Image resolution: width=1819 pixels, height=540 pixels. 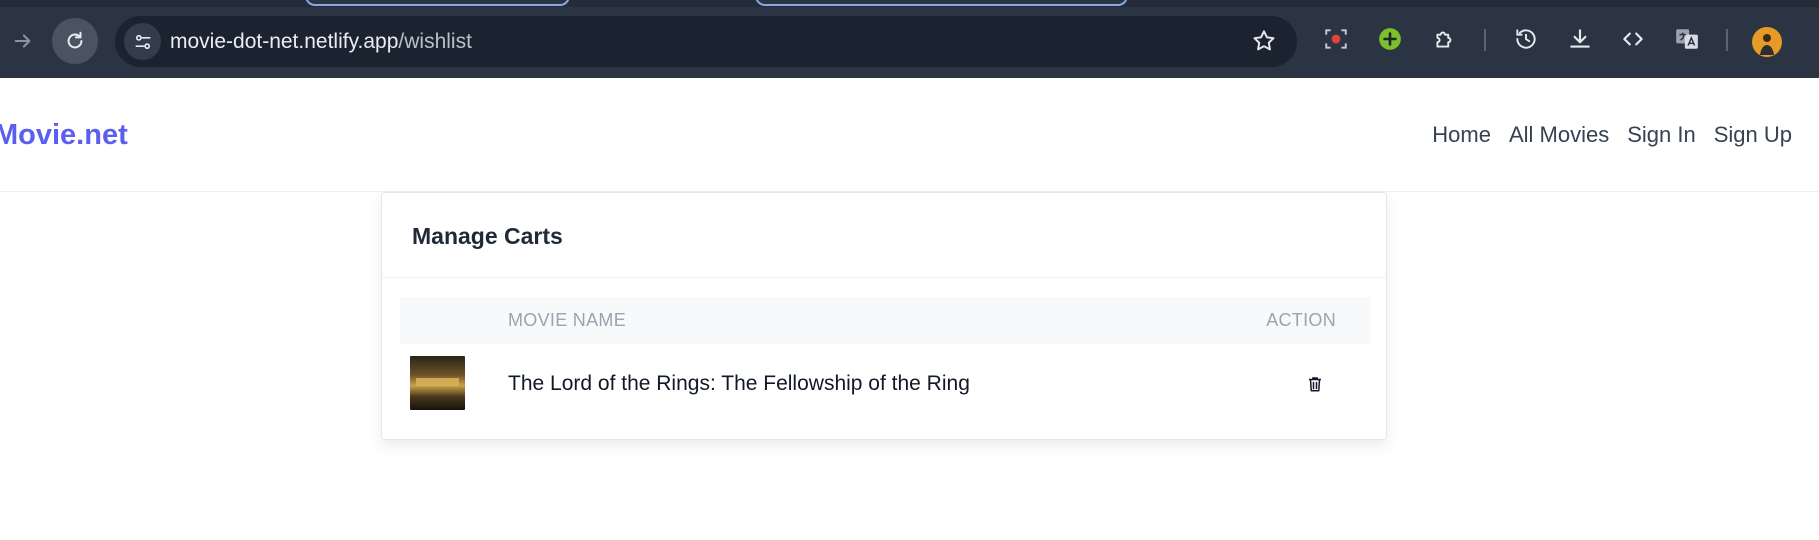 I want to click on reload-icon, so click(x=75, y=40).